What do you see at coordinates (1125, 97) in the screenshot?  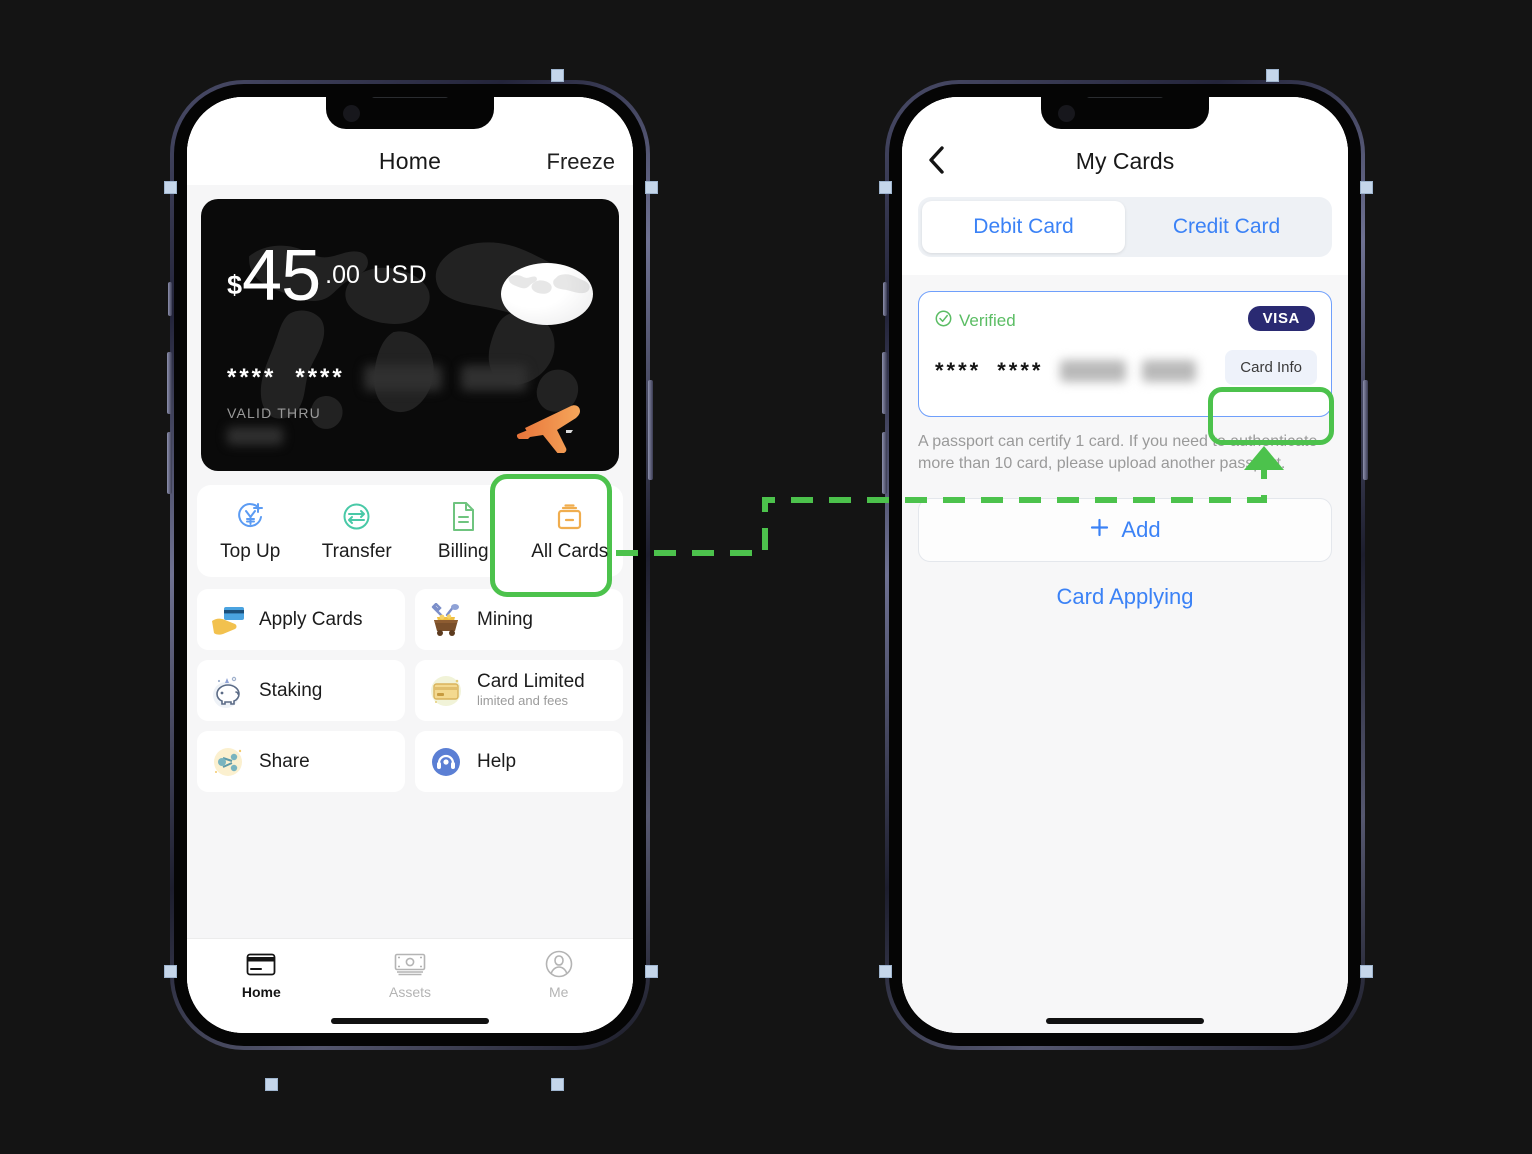 I see `earpiece-speaker` at bounding box center [1125, 97].